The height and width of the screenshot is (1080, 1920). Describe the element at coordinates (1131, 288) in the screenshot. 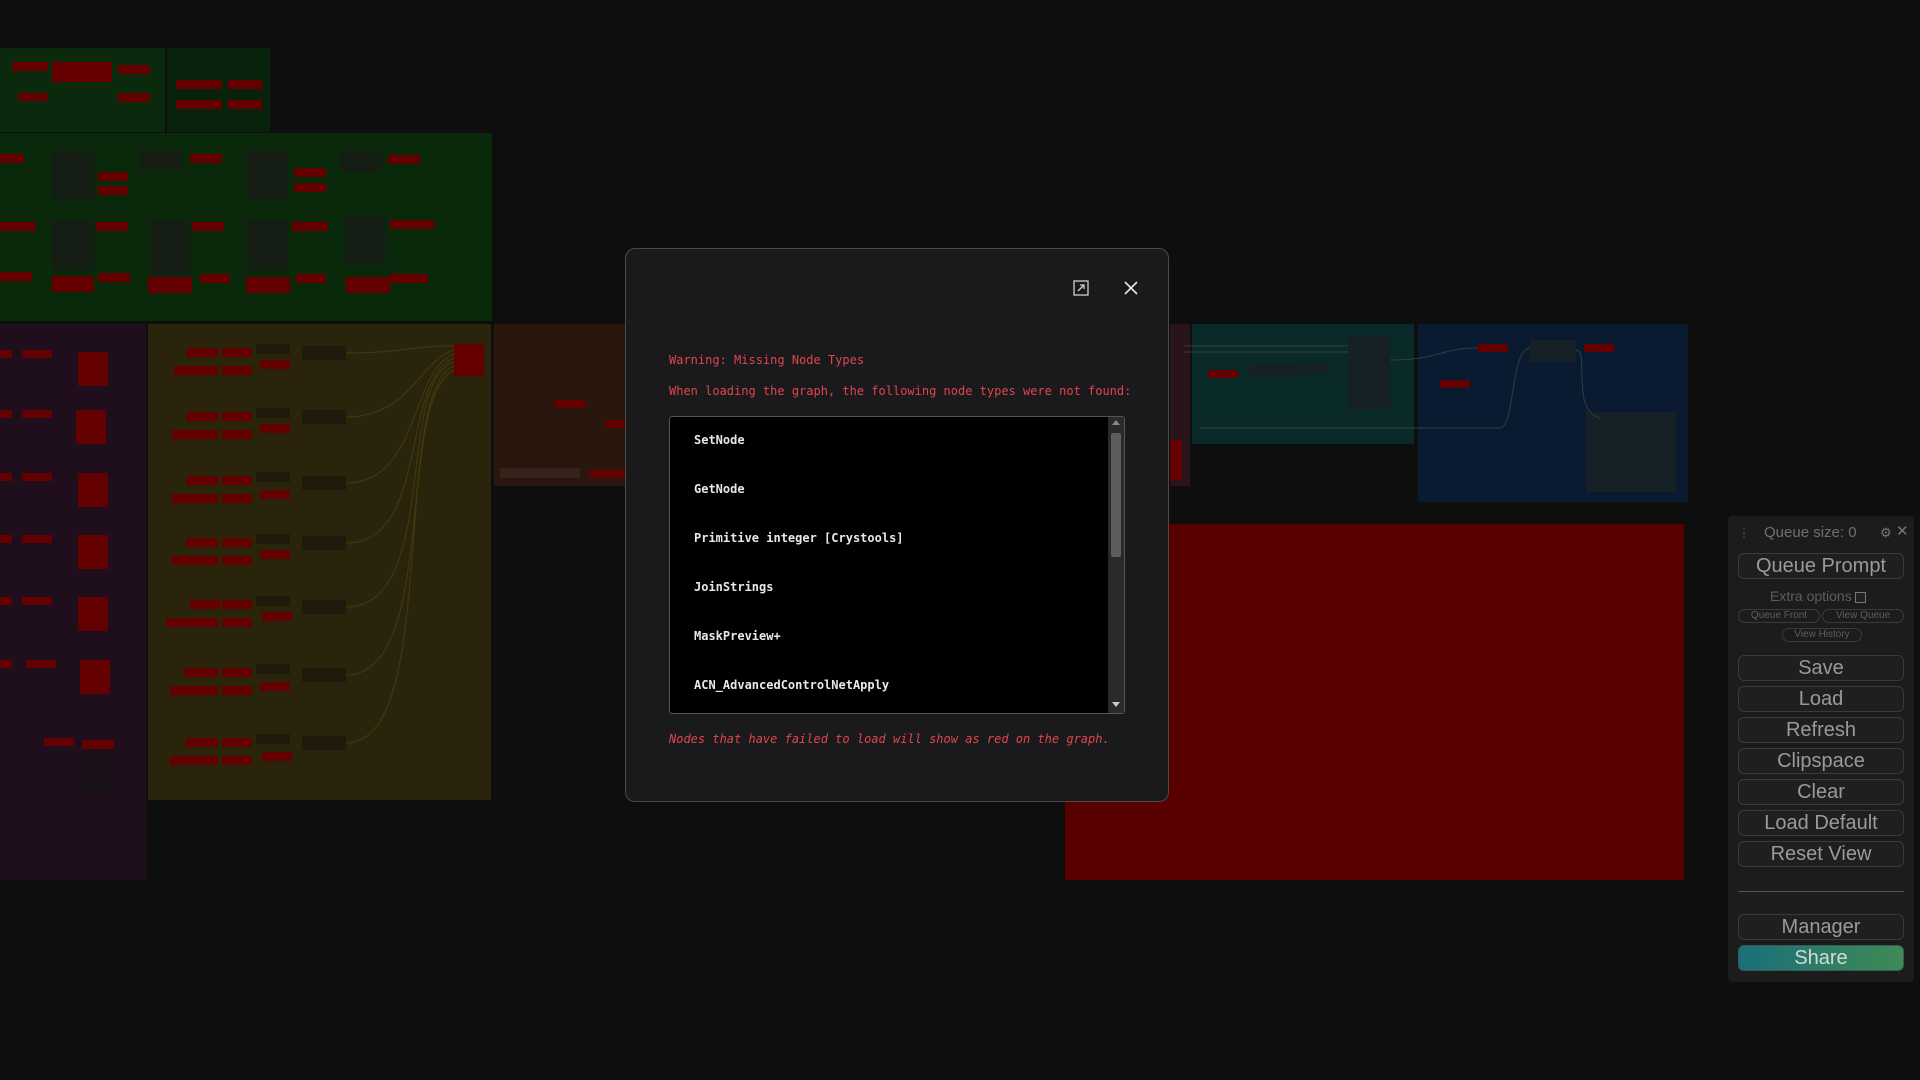

I see `close-icon` at that location.